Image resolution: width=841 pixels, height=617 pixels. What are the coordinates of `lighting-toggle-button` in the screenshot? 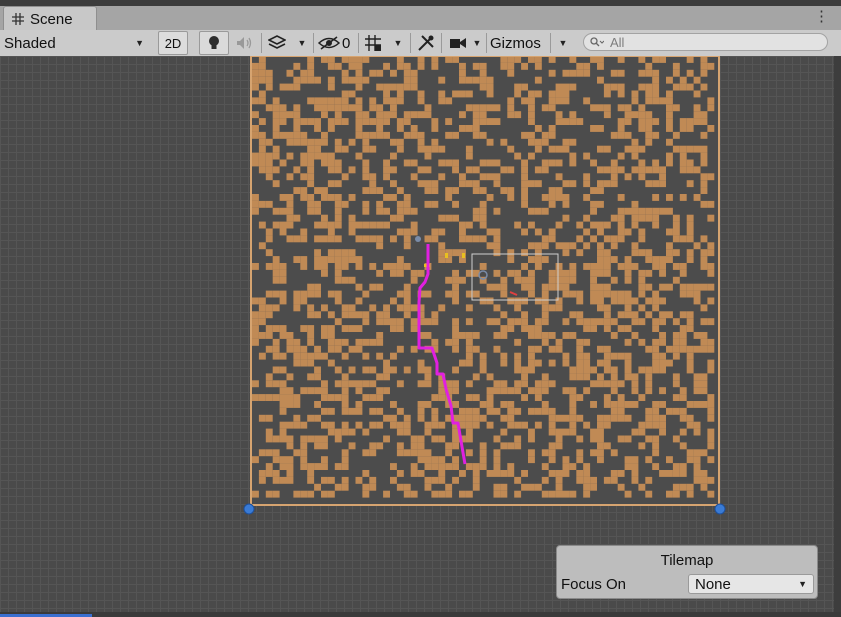 It's located at (214, 43).